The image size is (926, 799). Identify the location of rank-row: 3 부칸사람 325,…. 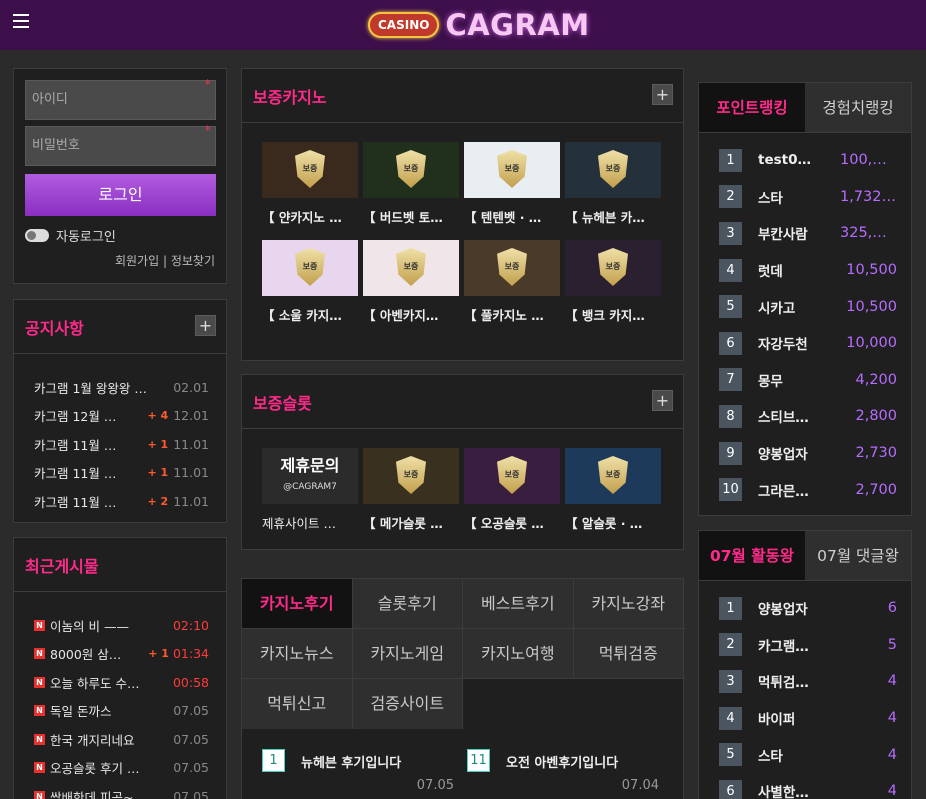
(808, 233).